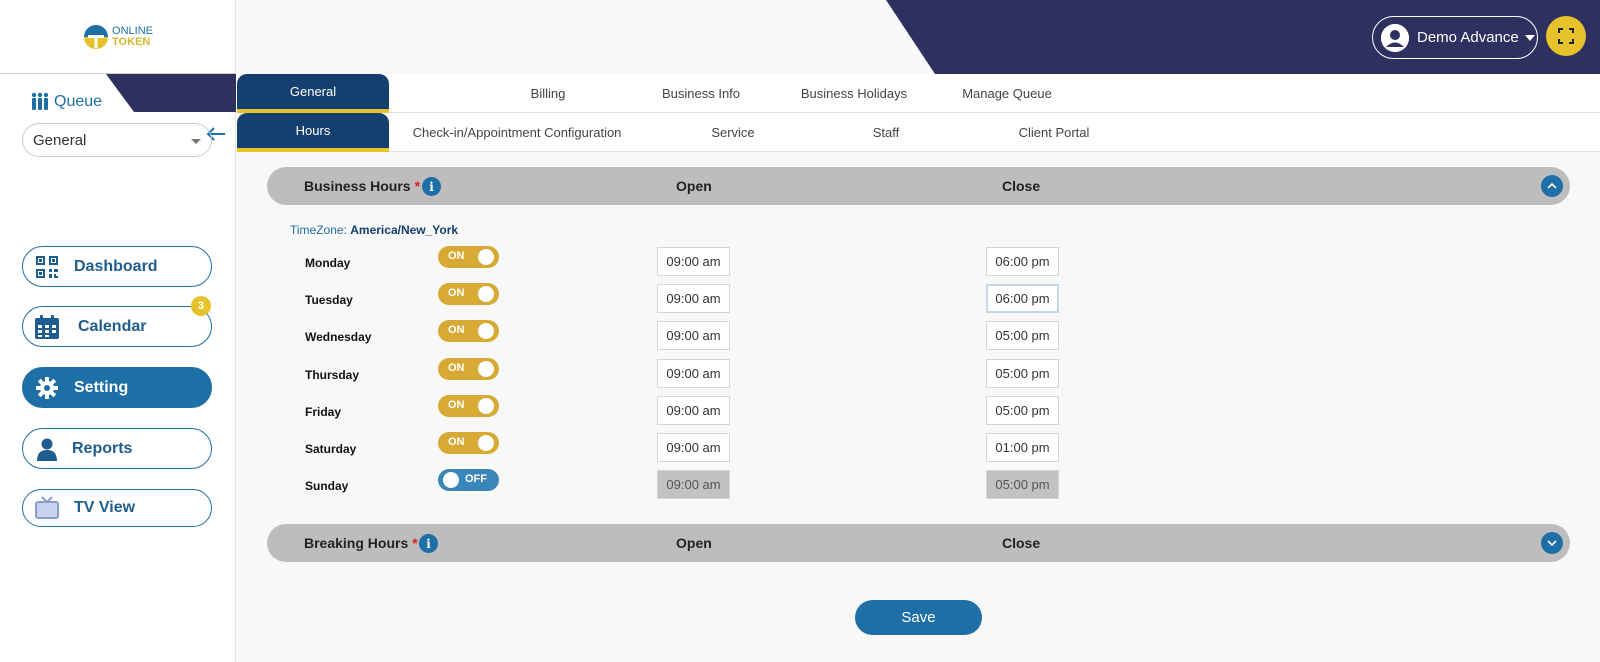  I want to click on nav-setting: Setting, so click(117, 387).